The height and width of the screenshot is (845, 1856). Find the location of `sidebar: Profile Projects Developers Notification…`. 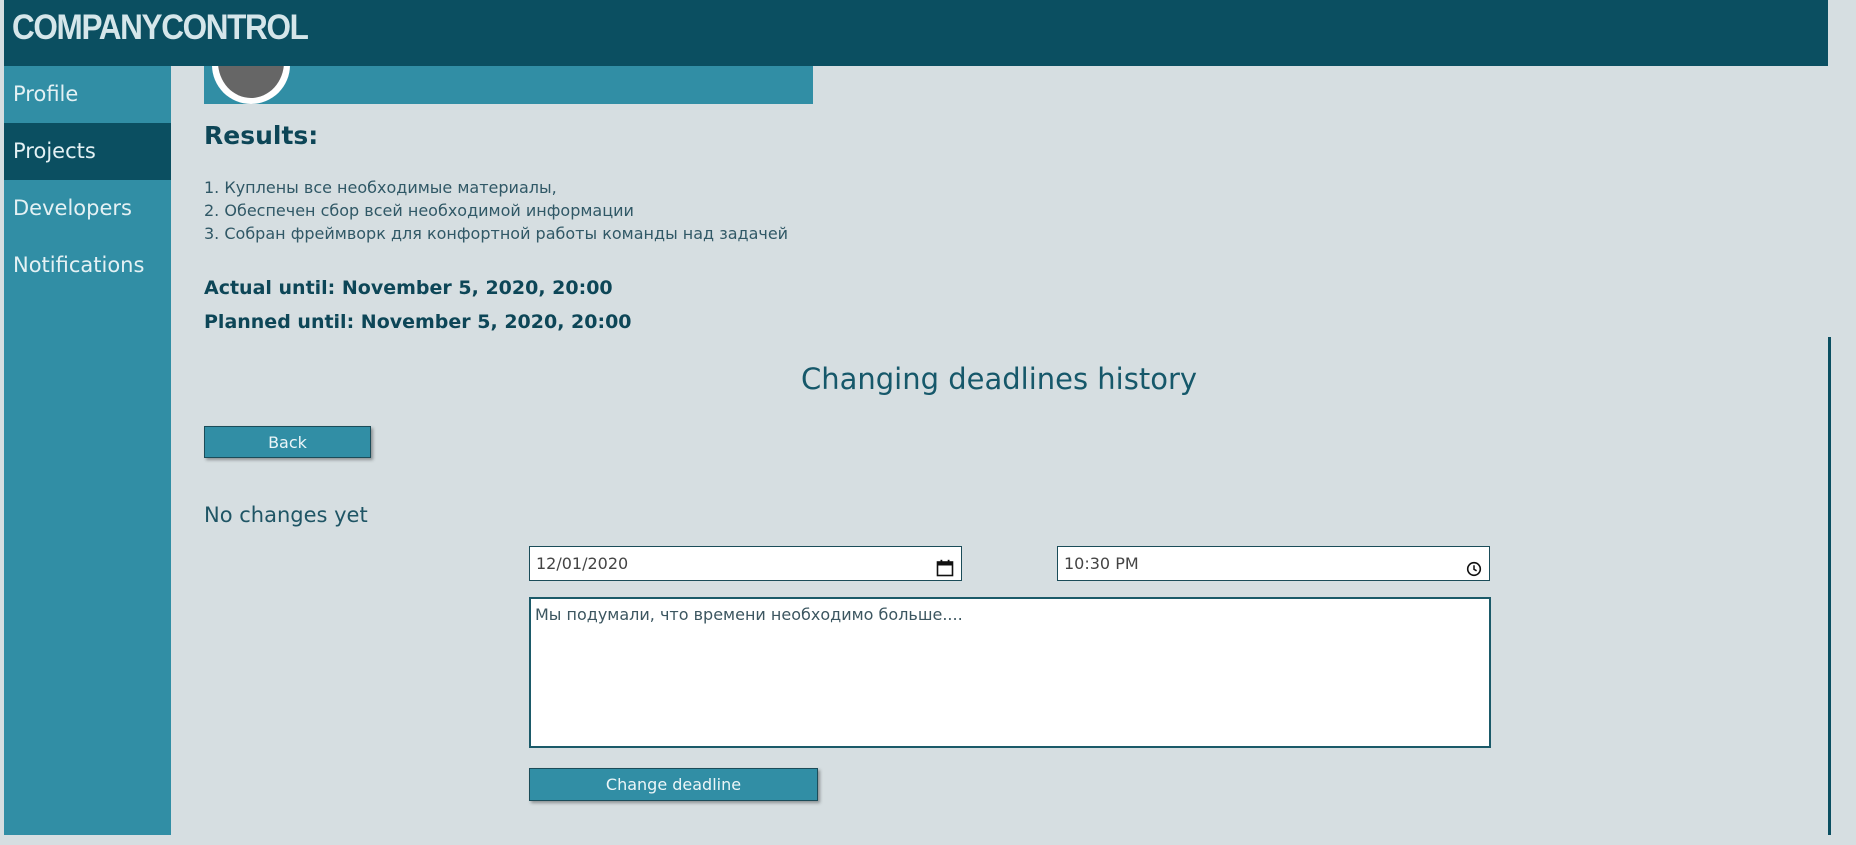

sidebar: Profile Projects Developers Notification… is located at coordinates (87, 450).